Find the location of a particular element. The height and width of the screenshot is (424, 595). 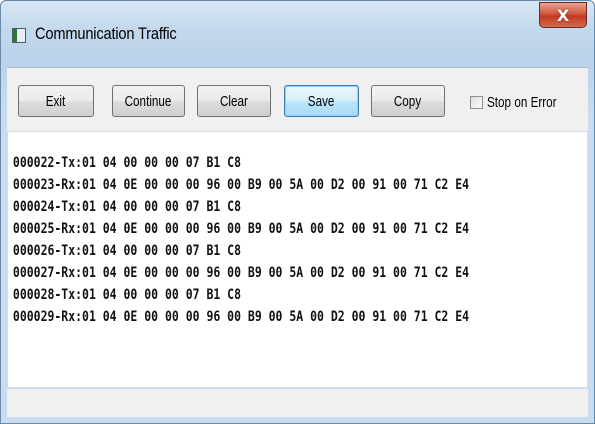

log-line: 000022-Tx:01 04 00 00 00 07 B1 C8 is located at coordinates (127, 163).